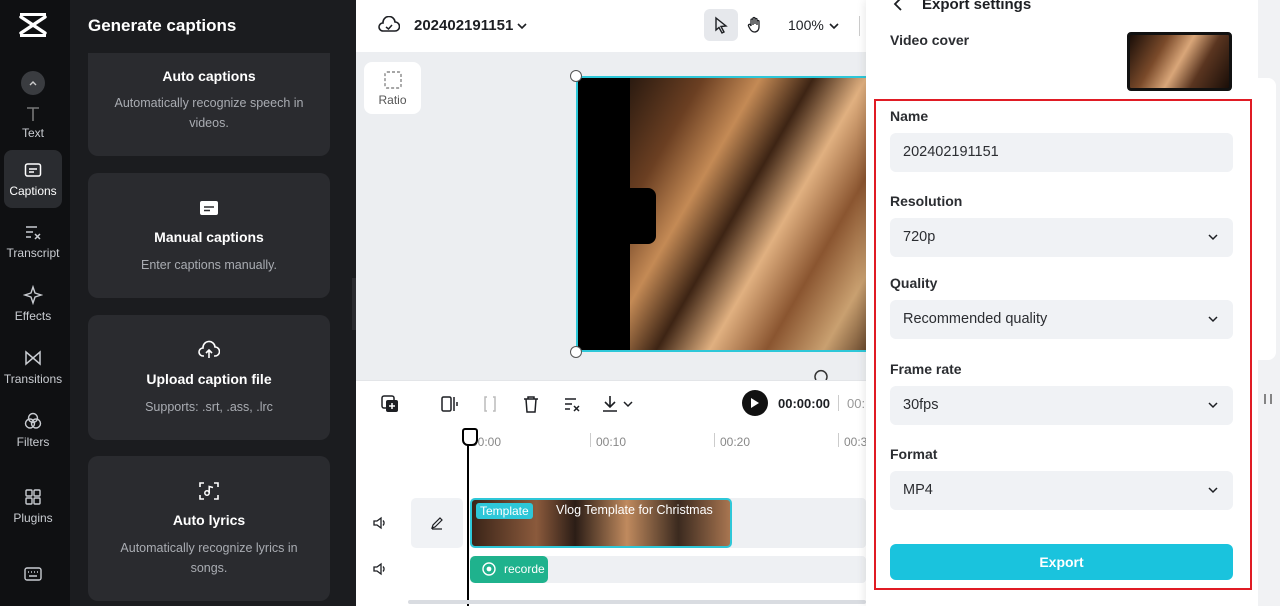  What do you see at coordinates (748, 214) in the screenshot?
I see `video-image` at bounding box center [748, 214].